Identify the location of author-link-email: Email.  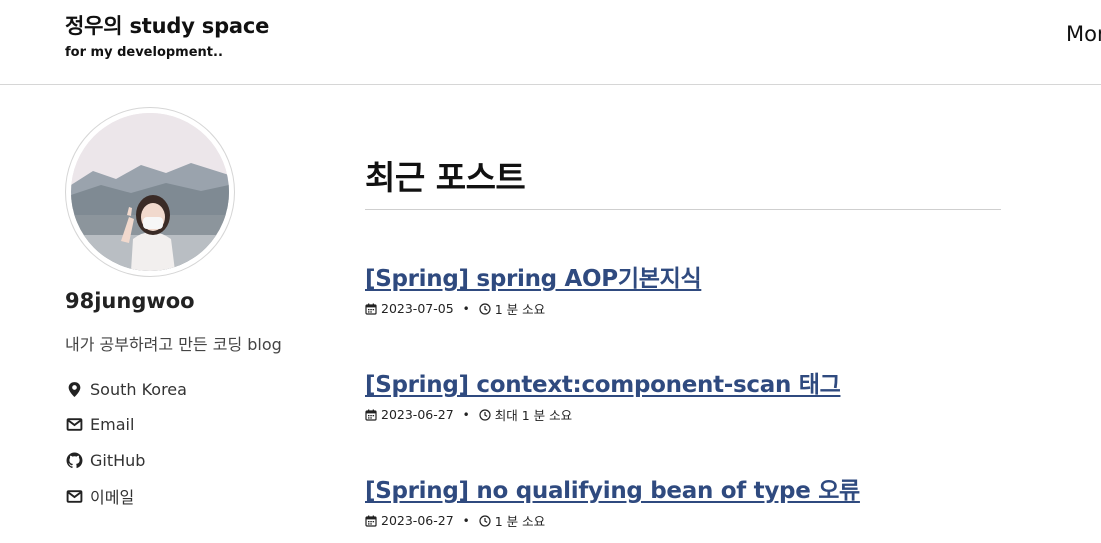
(99, 424).